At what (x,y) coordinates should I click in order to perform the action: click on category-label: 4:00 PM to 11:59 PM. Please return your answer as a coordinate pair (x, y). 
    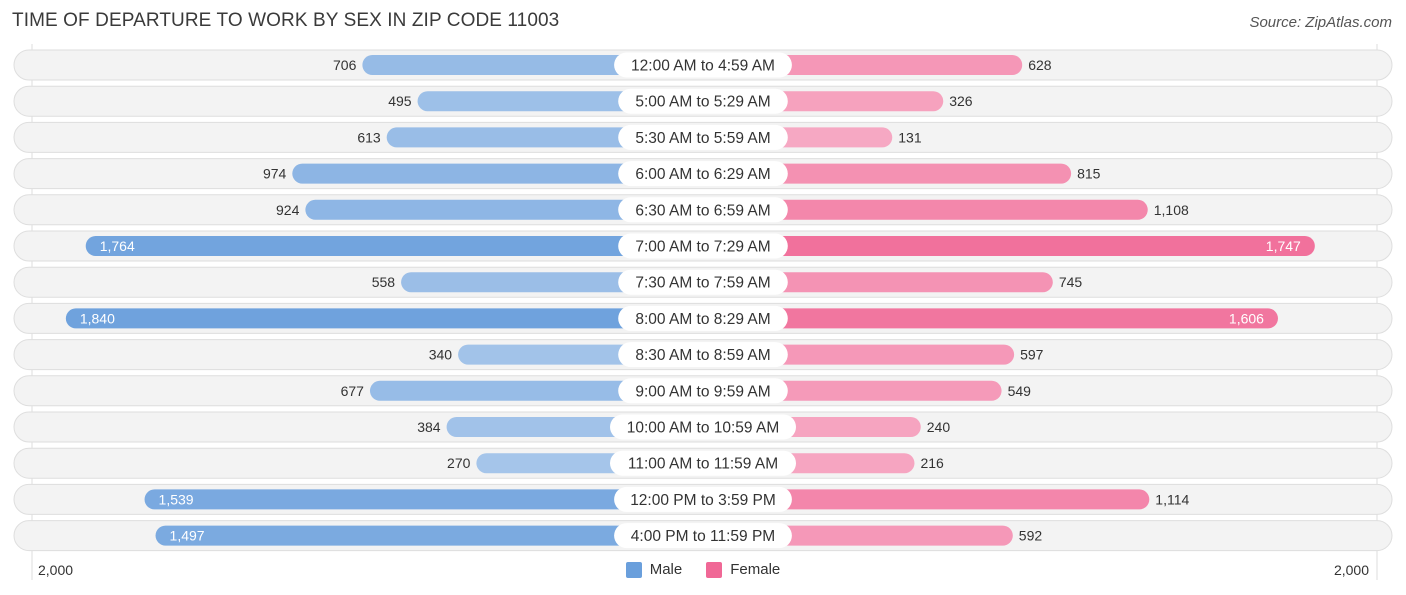
    Looking at the image, I should click on (703, 536).